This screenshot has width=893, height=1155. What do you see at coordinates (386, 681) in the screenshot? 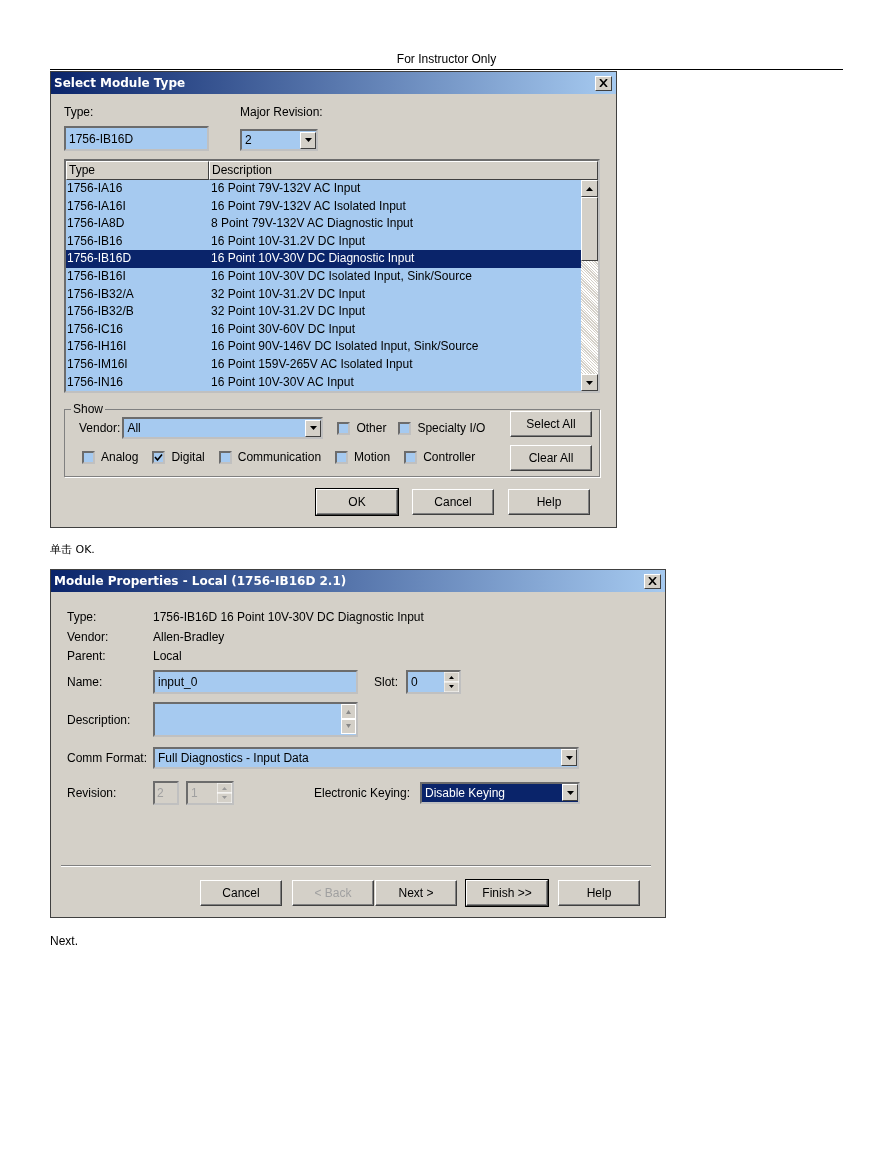
I see `slot-label: Slot:` at bounding box center [386, 681].